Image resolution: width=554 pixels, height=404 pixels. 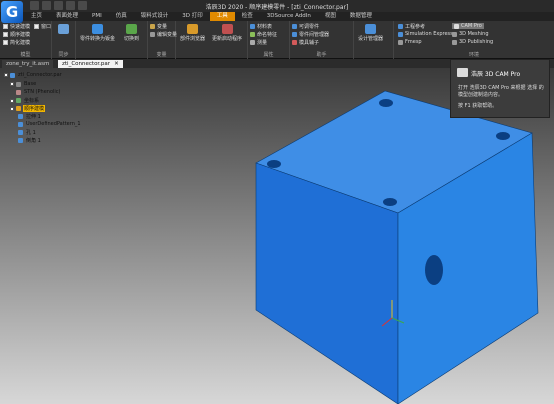 I want to click on fmesp-label: Fmesp, so click(x=413, y=42).